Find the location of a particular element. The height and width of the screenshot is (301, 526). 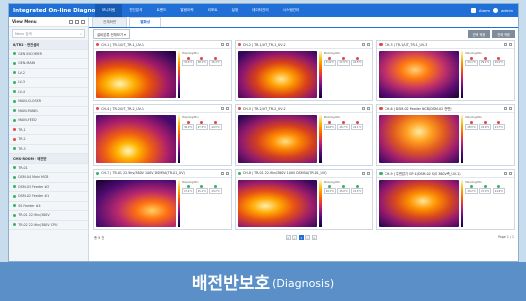

sidebar-group: 8/TR2 · 변전설비 is located at coordinates (48, 45).